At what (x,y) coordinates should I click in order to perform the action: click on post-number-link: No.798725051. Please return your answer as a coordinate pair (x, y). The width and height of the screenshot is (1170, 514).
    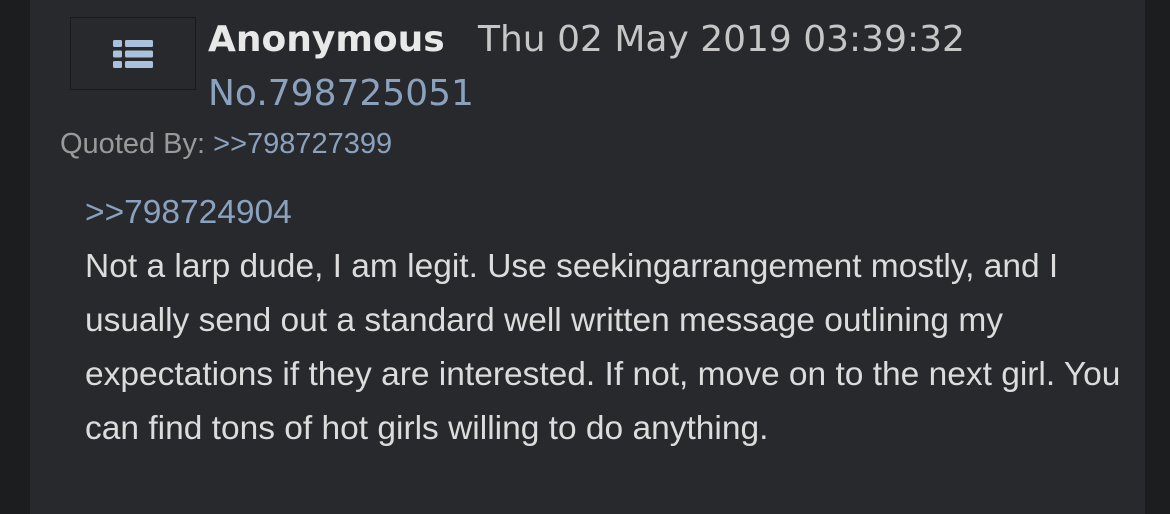
    Looking at the image, I should click on (341, 94).